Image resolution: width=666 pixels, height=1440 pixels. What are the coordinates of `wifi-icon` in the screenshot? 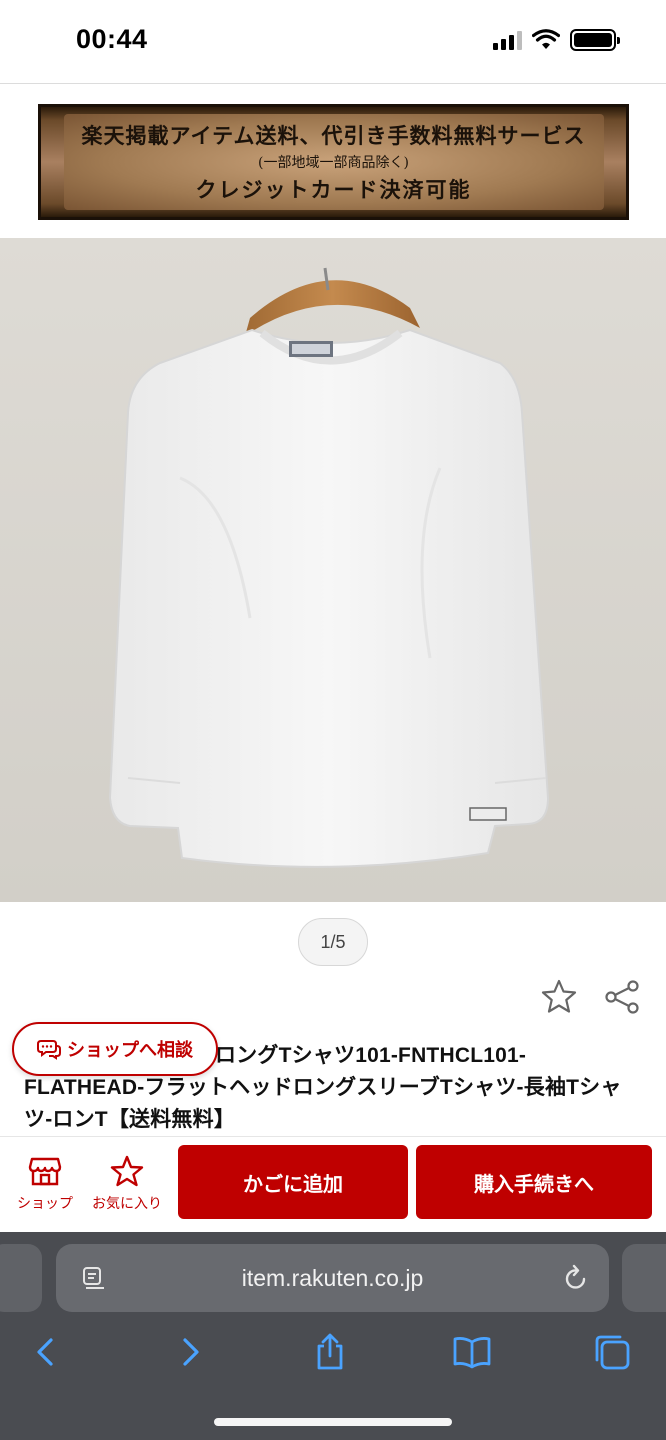 It's located at (546, 39).